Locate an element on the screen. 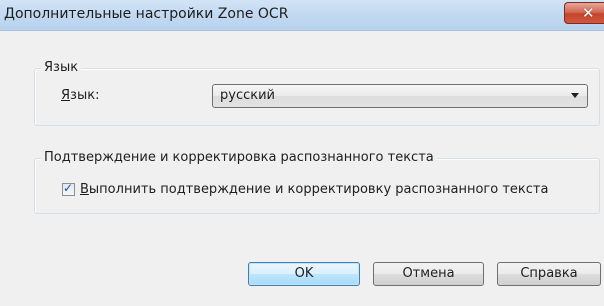  chevron-down-icon is located at coordinates (575, 95).